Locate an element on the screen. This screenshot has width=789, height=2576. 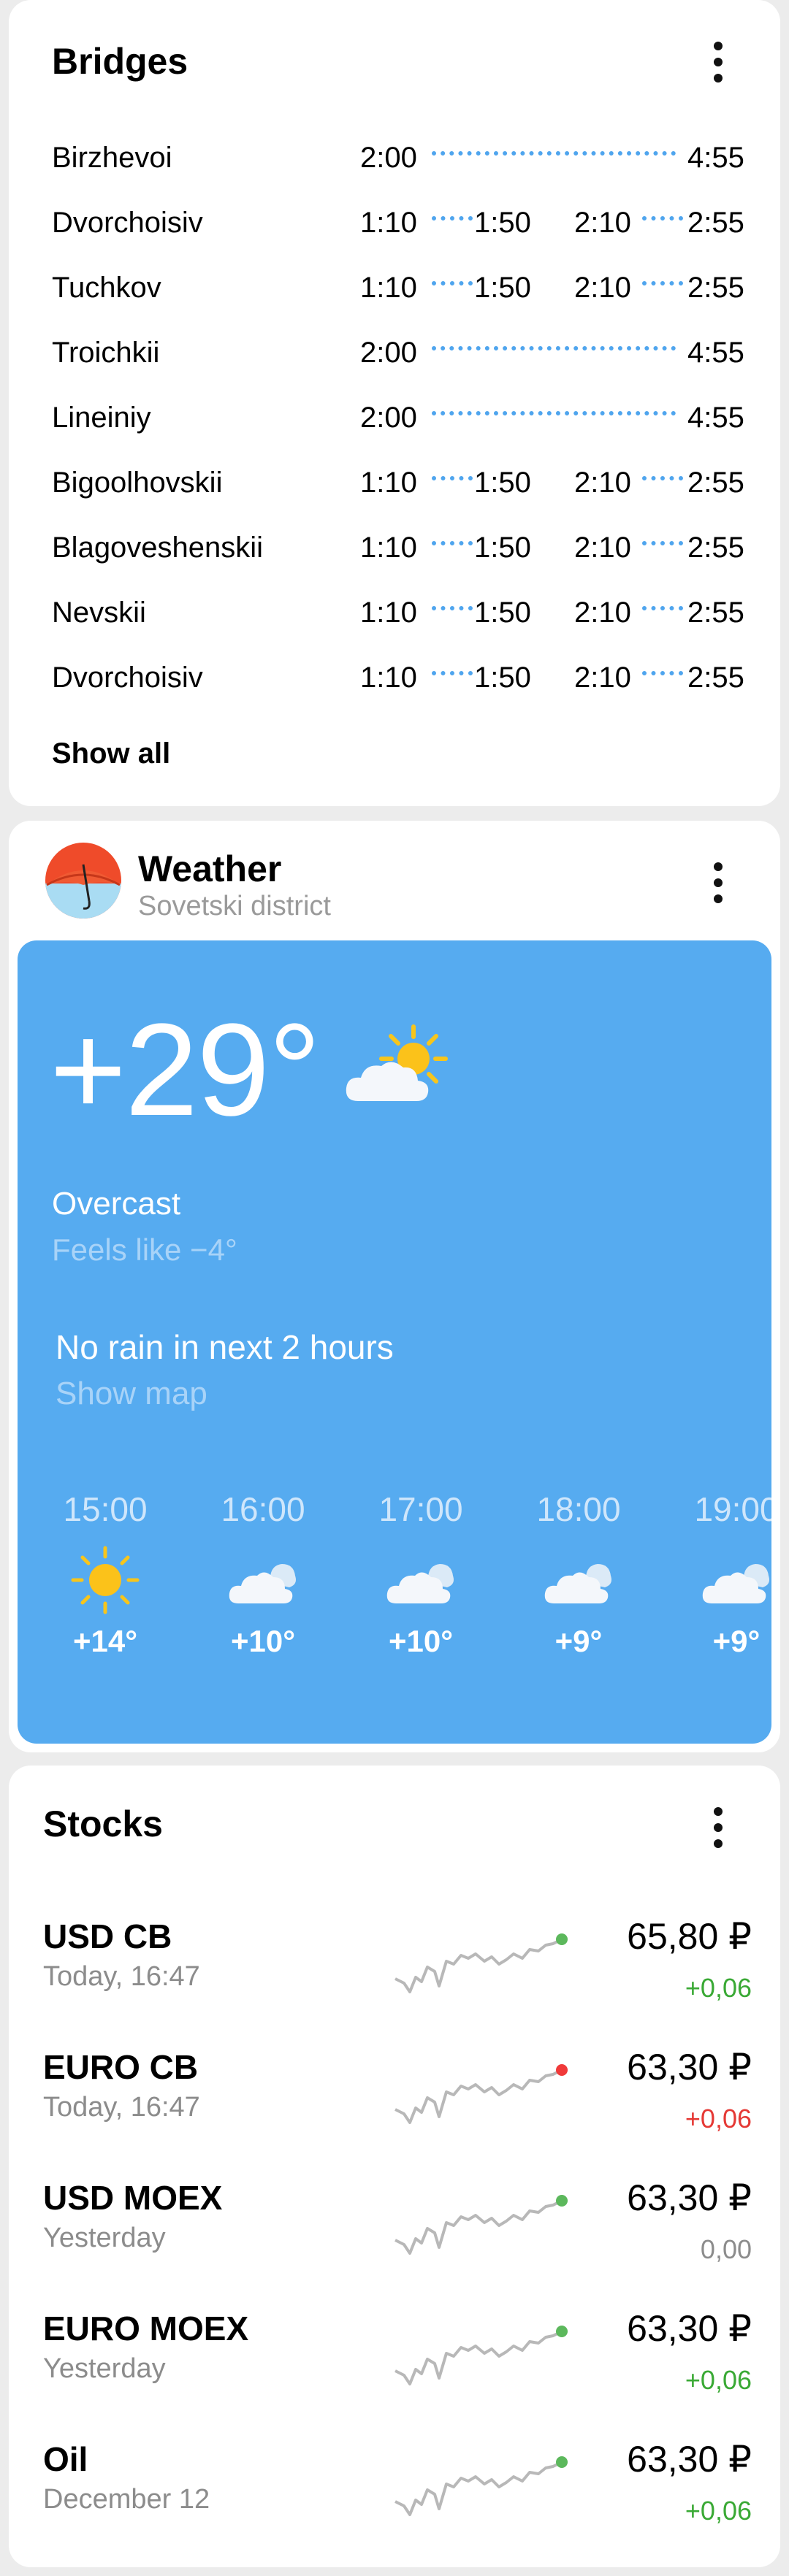
weather-menu-icon is located at coordinates (718, 883).